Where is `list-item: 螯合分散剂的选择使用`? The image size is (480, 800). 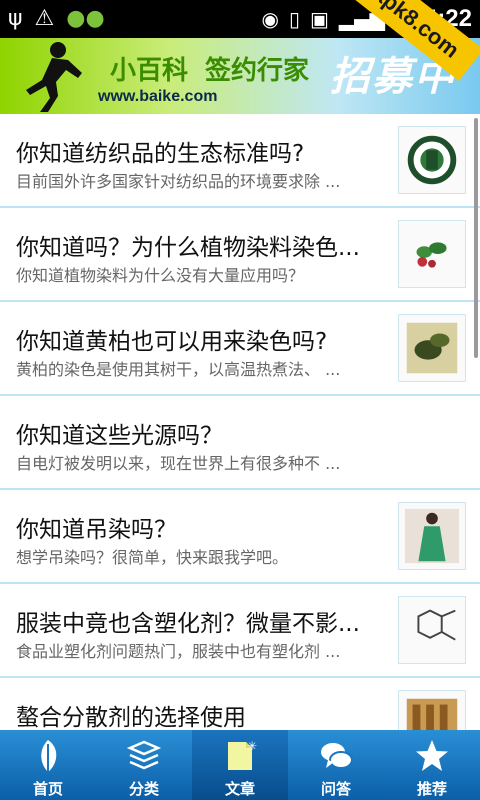 list-item: 螯合分散剂的选择使用 is located at coordinates (240, 704).